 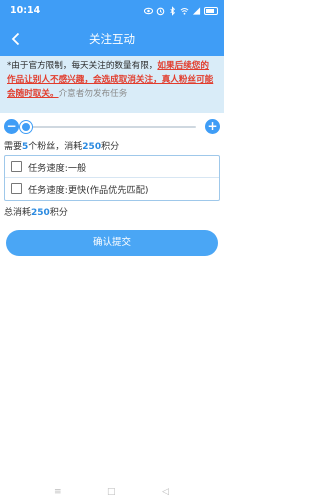 I want to click on notice-footer: 介意者勿发布任务, so click(x=93, y=94).